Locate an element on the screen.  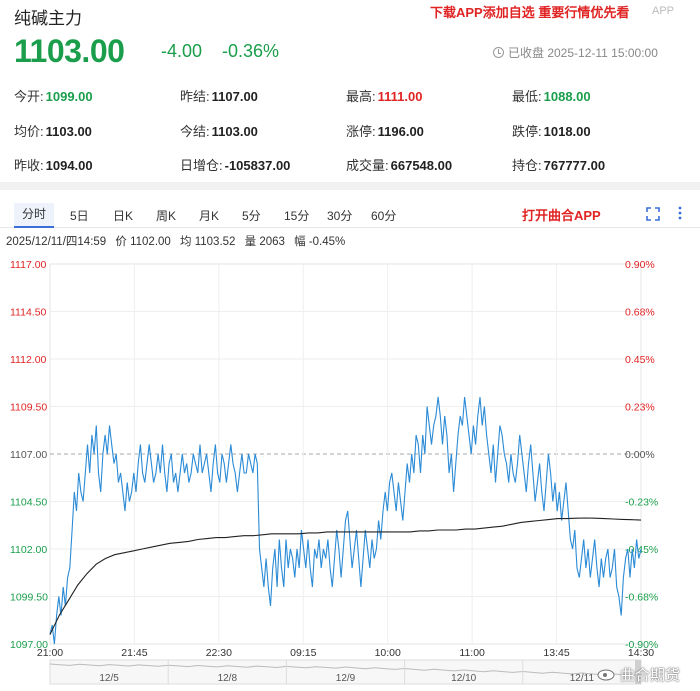
app-tag: APP is located at coordinates (663, 11).